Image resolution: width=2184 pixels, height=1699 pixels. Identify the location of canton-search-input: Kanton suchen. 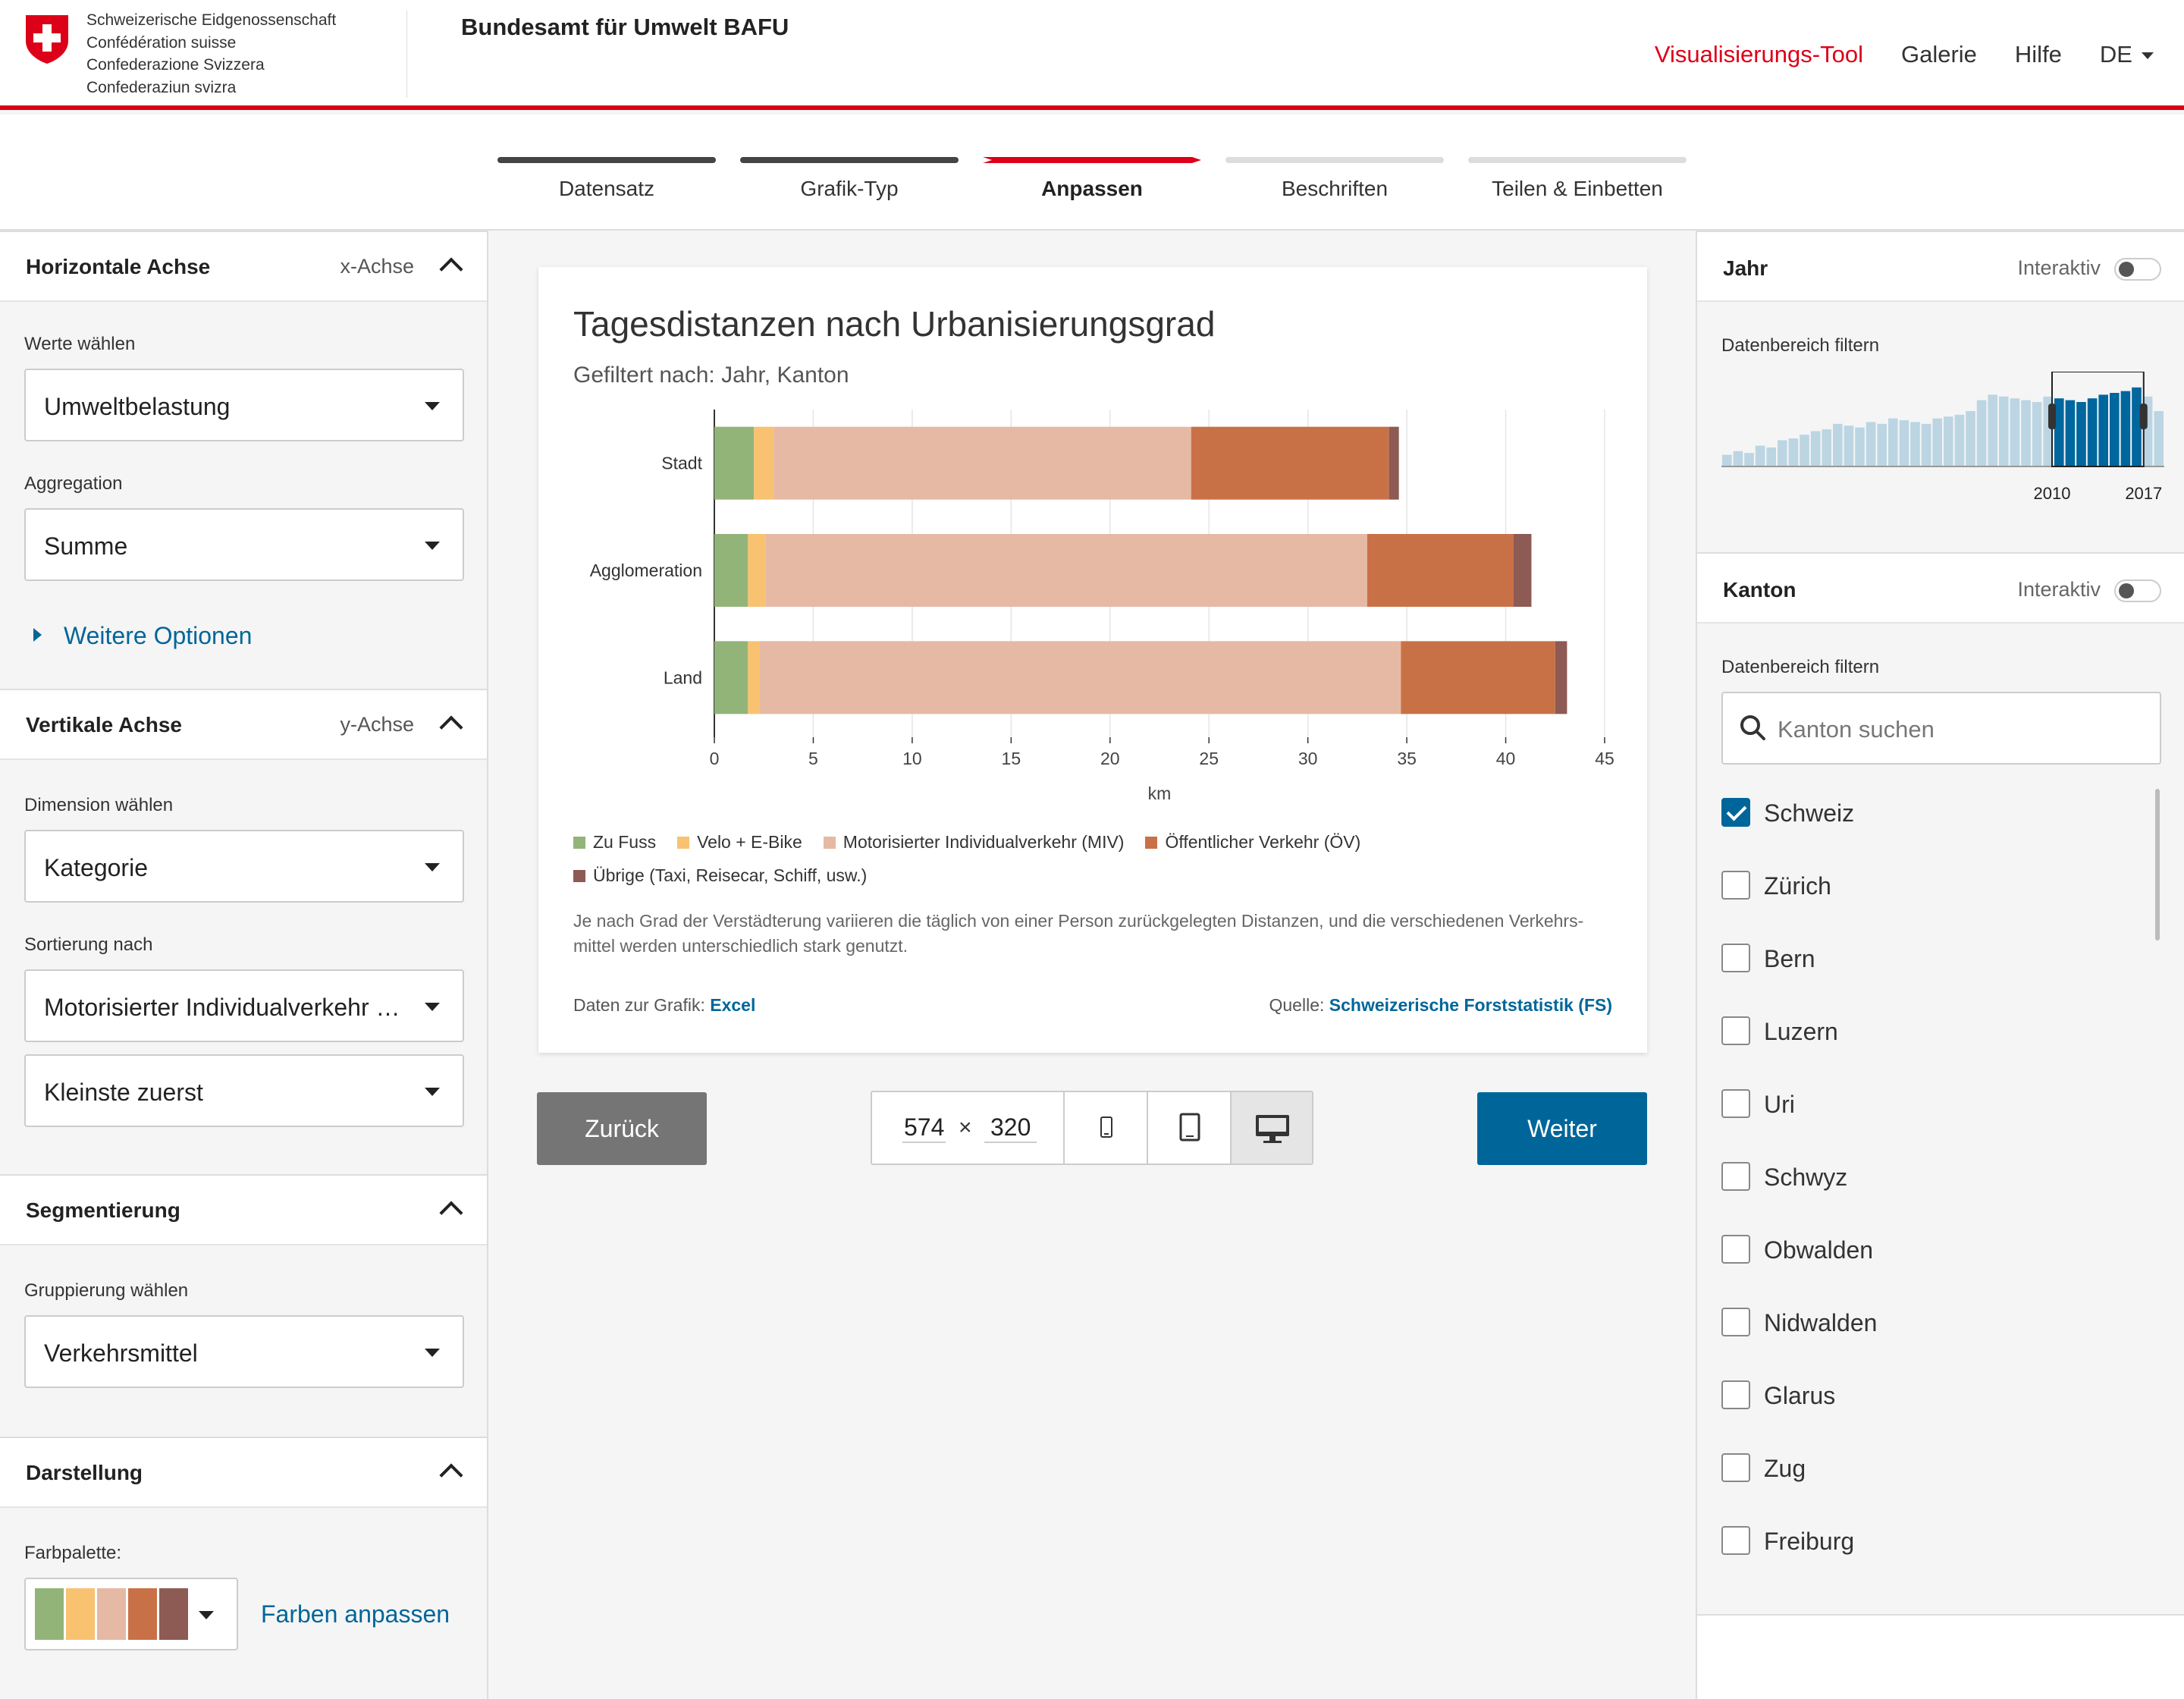
(1941, 729).